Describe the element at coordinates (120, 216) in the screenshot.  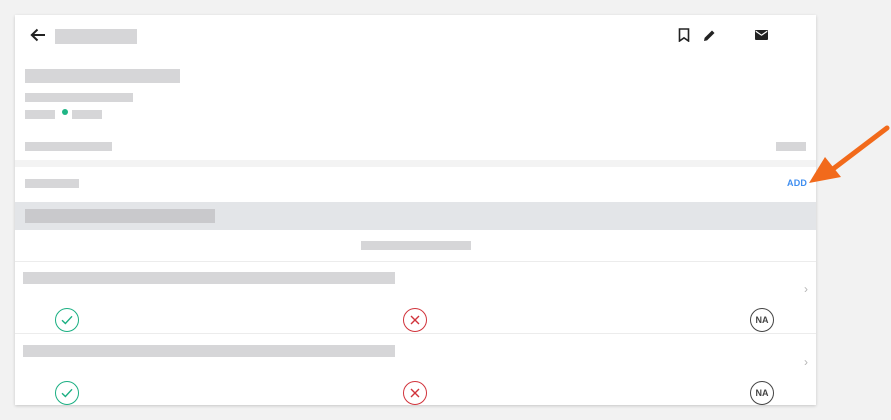
I see `group-title` at that location.